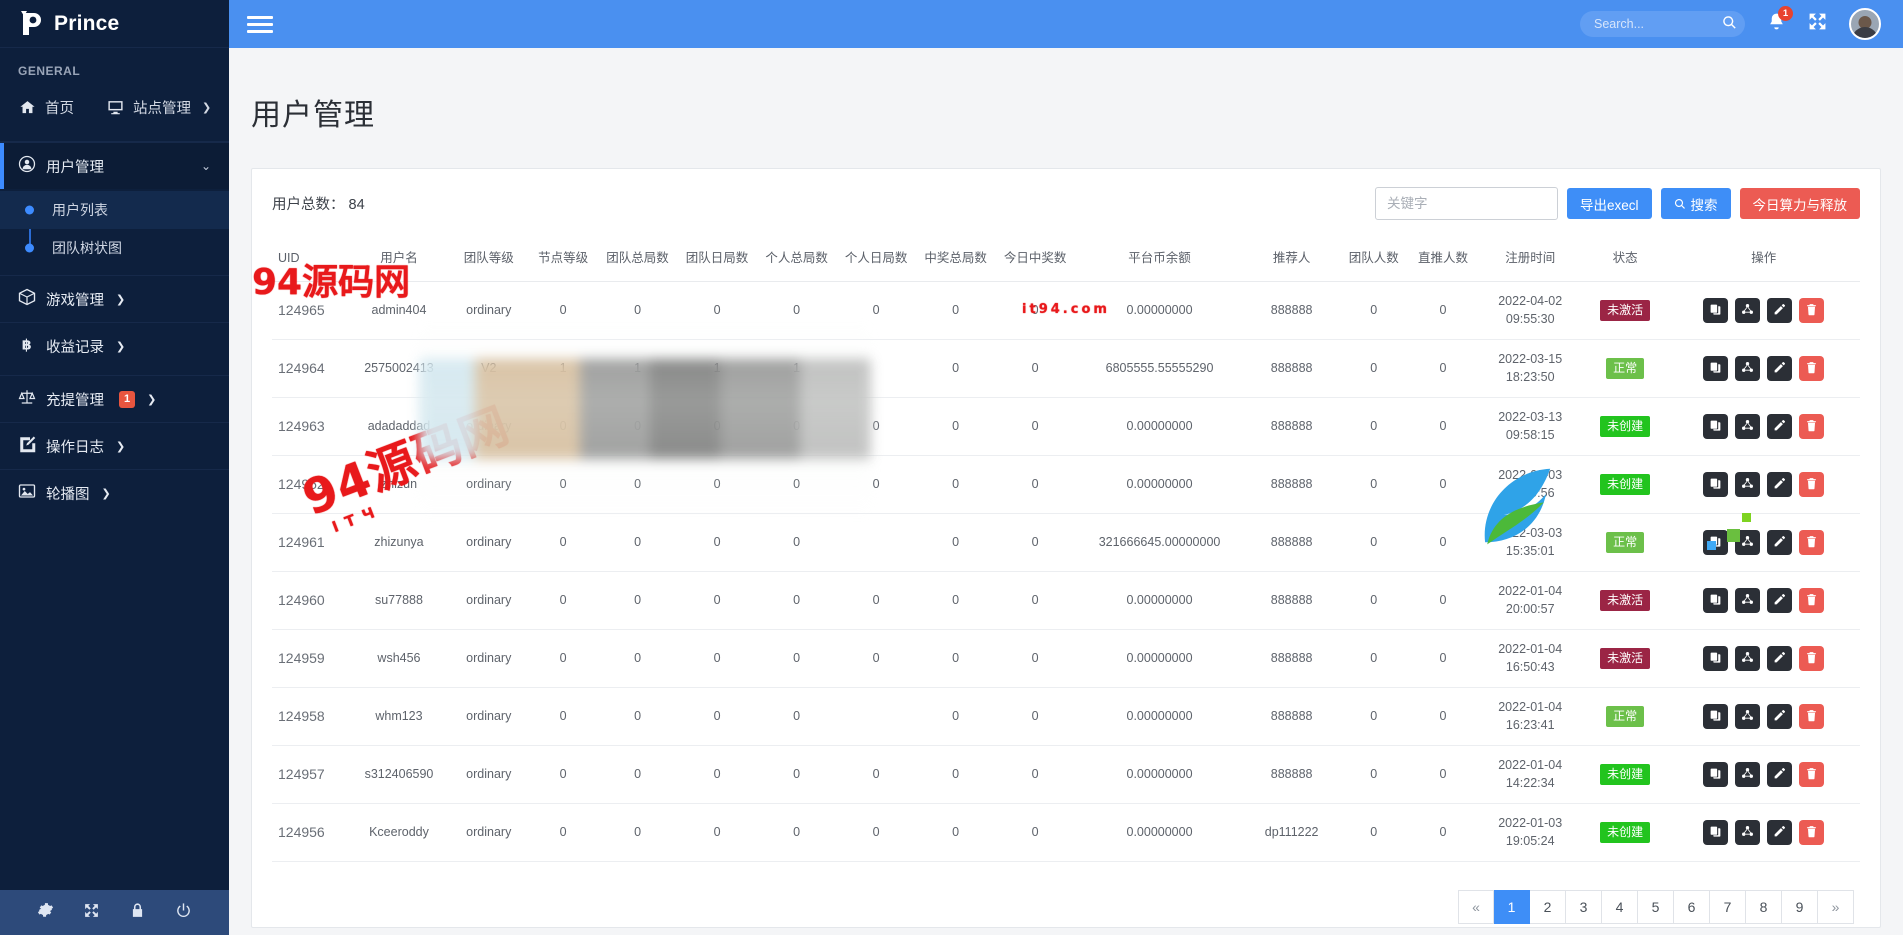  I want to click on sidebar-item-deposit-withdraw: 充提管理 1 ❯, so click(114, 398).